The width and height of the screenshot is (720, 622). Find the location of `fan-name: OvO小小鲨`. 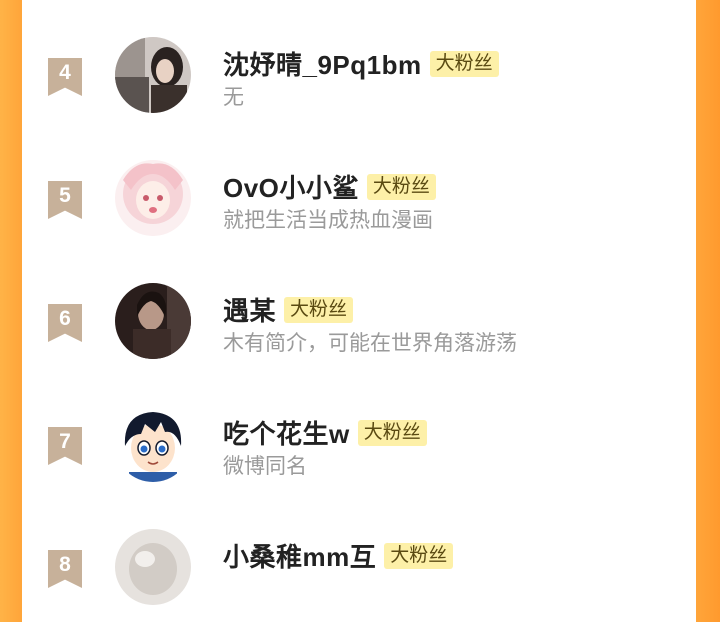

fan-name: OvO小小鲨 is located at coordinates (291, 186).